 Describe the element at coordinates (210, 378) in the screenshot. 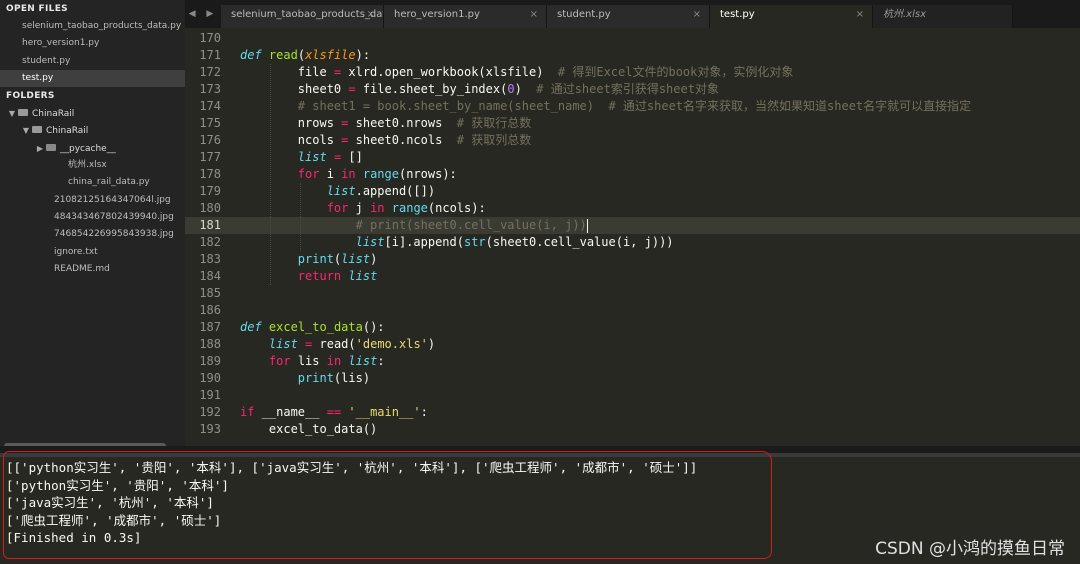

I see `line-number: 190` at that location.